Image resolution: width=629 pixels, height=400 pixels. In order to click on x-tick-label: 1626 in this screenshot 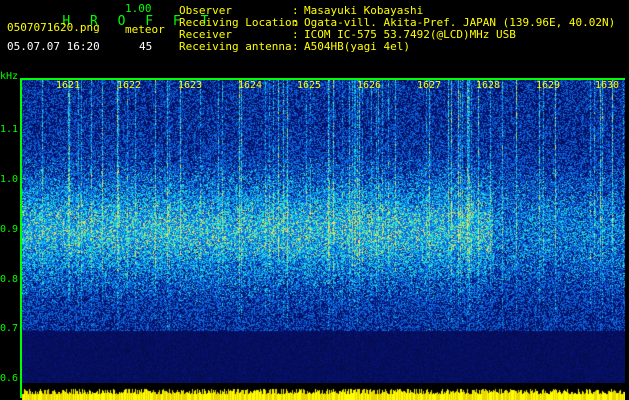, I will do `click(369, 85)`.